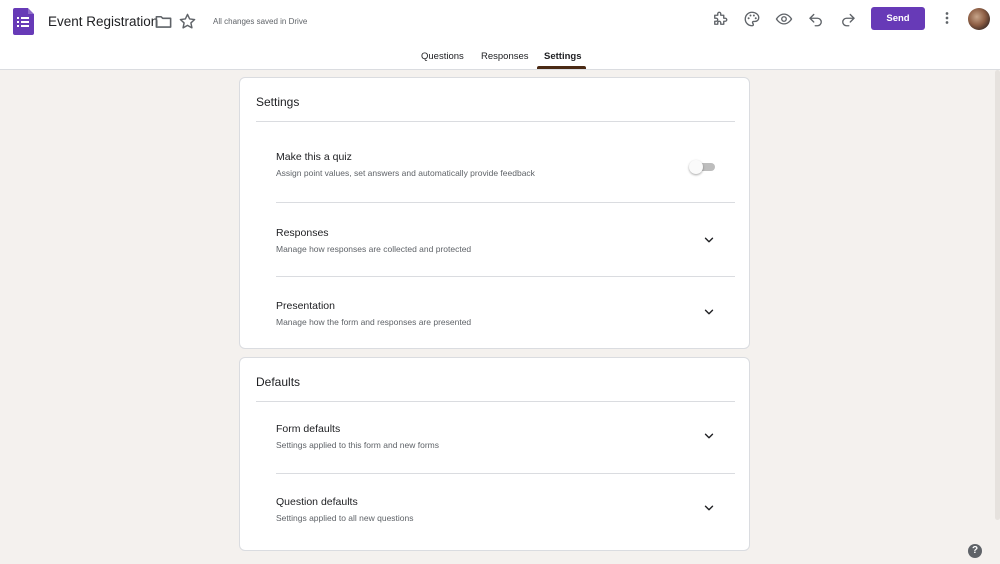 The image size is (1000, 564). Describe the element at coordinates (816, 19) in the screenshot. I see `undo-icon` at that location.